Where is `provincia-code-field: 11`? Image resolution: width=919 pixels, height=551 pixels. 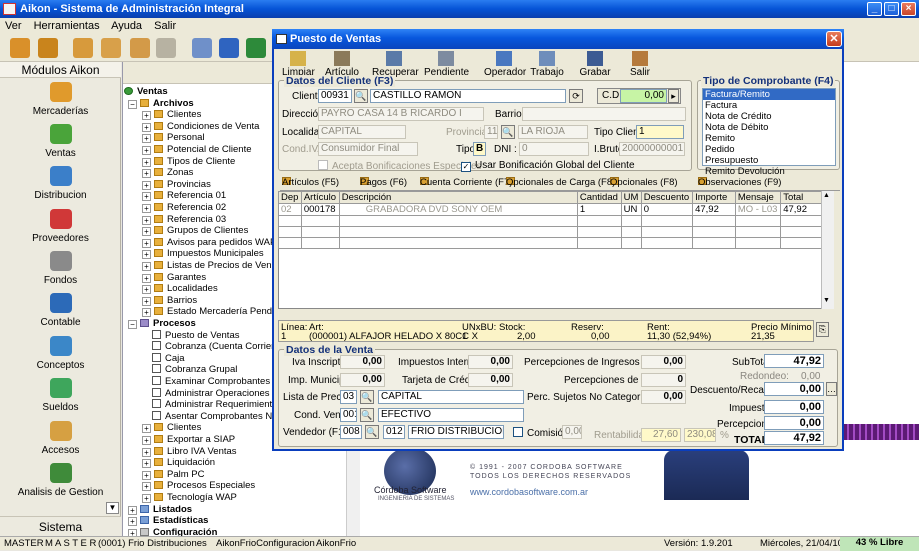 provincia-code-field: 11 is located at coordinates (491, 132).